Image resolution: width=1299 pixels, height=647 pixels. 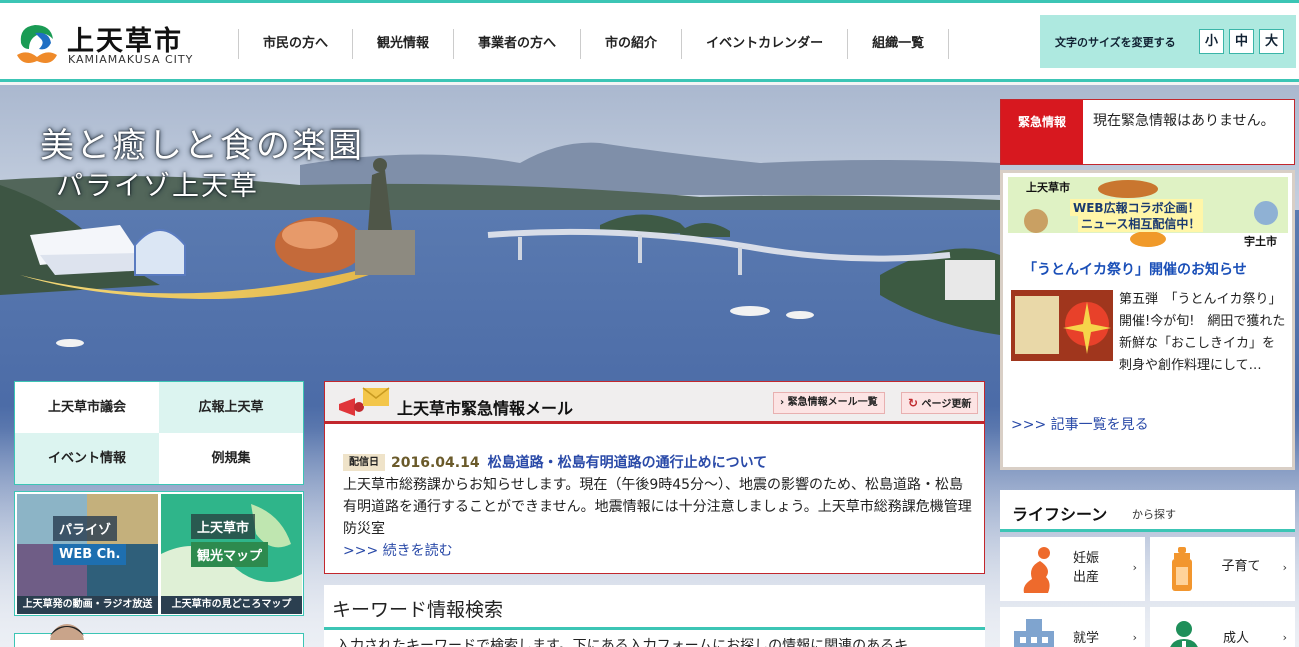 I want to click on quick-links: 上天草市議会 広報上天草 イベント情報 例規集, so click(x=159, y=433).